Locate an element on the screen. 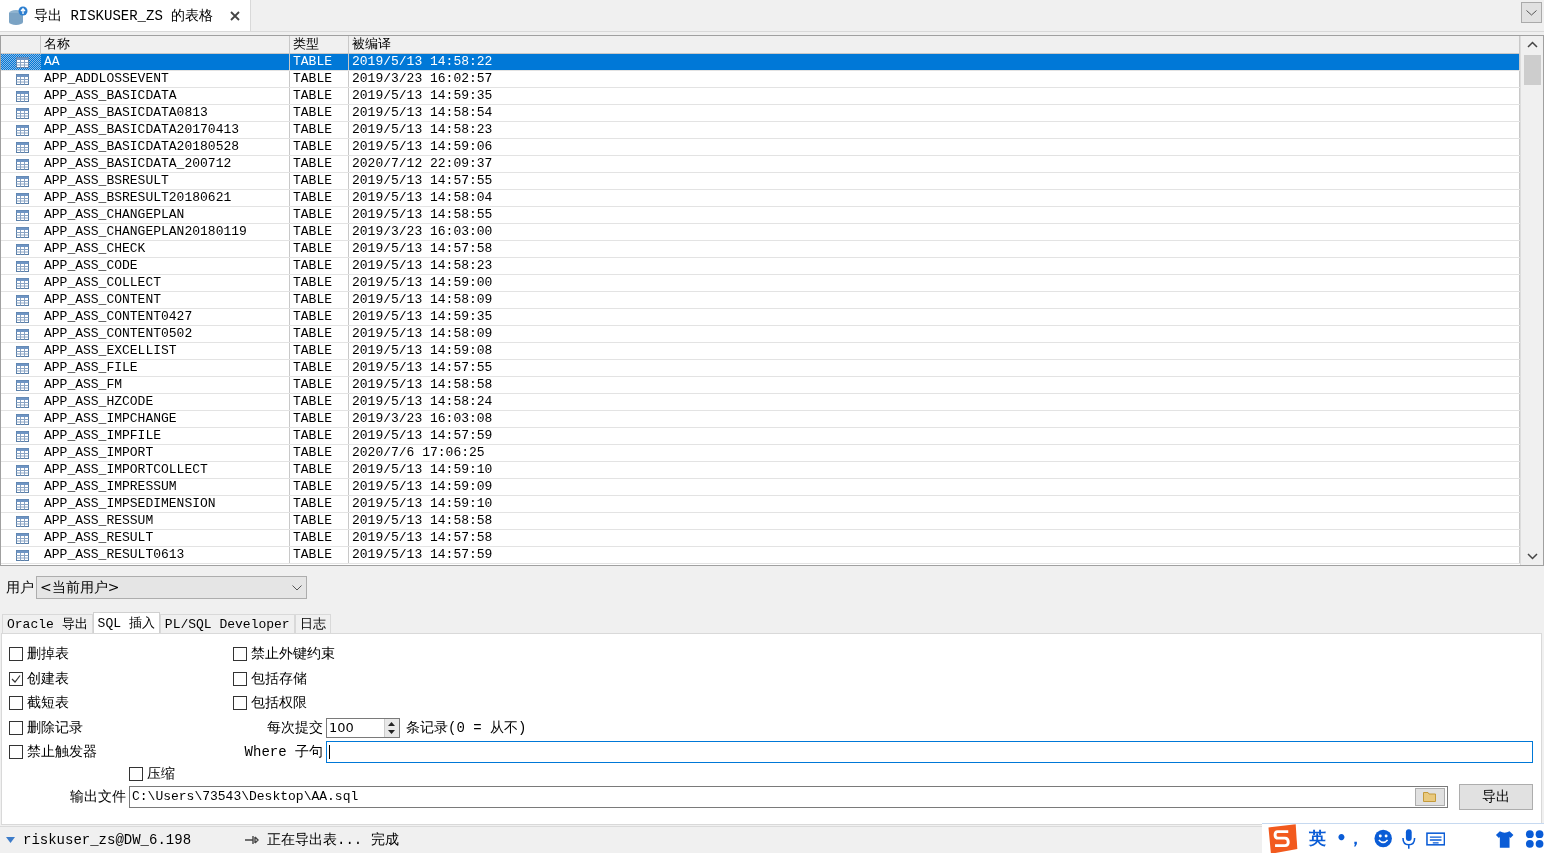  table-row: APP_ASS_IMPRESSUM TABLE 2019/5/13 14:59:09 is located at coordinates (760, 487).